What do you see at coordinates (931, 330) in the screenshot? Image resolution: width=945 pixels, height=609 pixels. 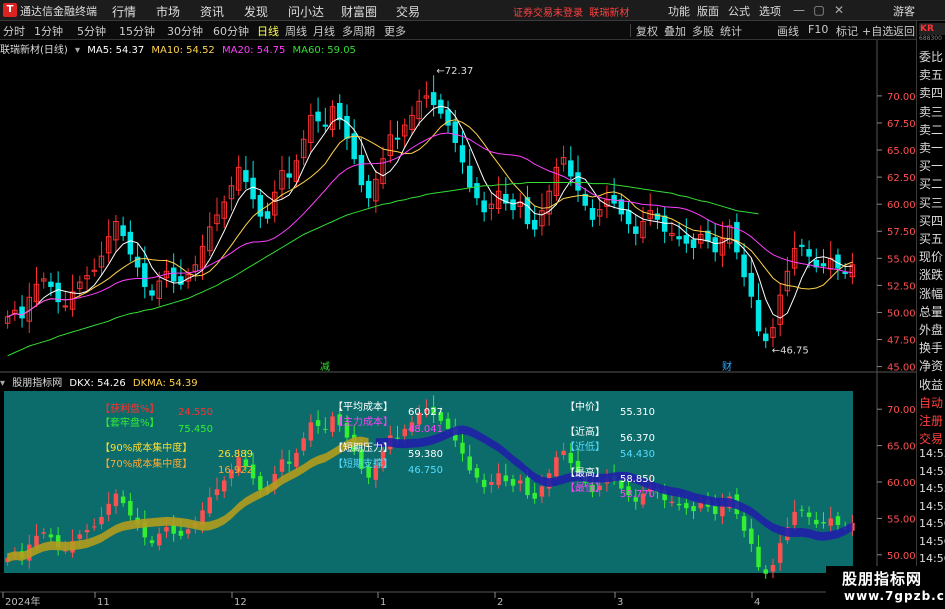 I see `quote-row-label: 外盘` at bounding box center [931, 330].